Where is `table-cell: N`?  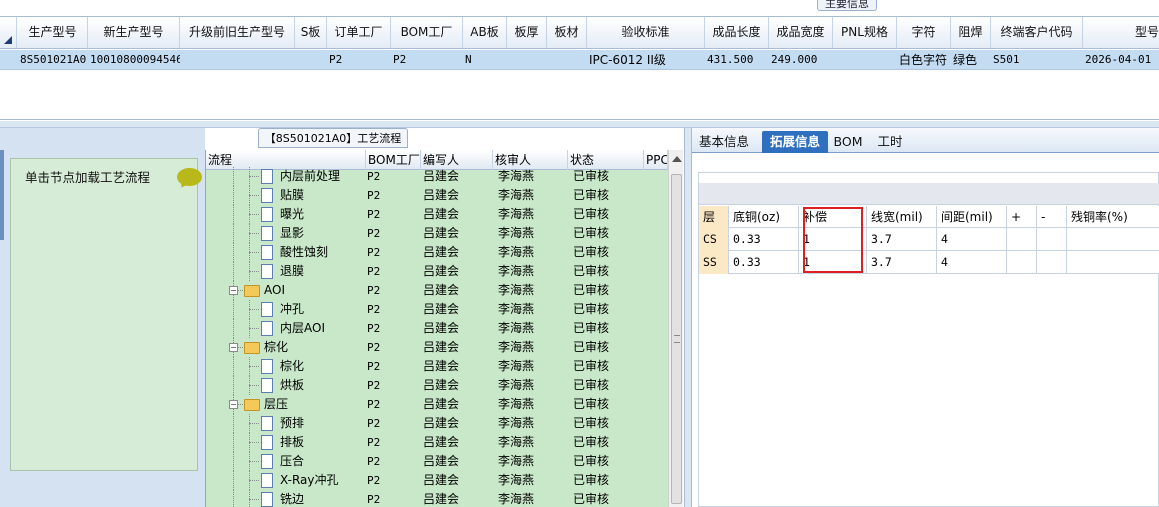
table-cell: N is located at coordinates (485, 60).